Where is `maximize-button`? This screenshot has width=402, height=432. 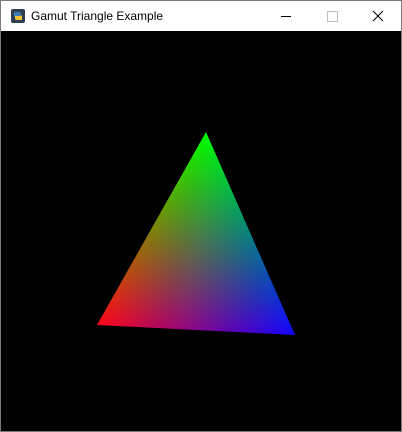 maximize-button is located at coordinates (332, 16).